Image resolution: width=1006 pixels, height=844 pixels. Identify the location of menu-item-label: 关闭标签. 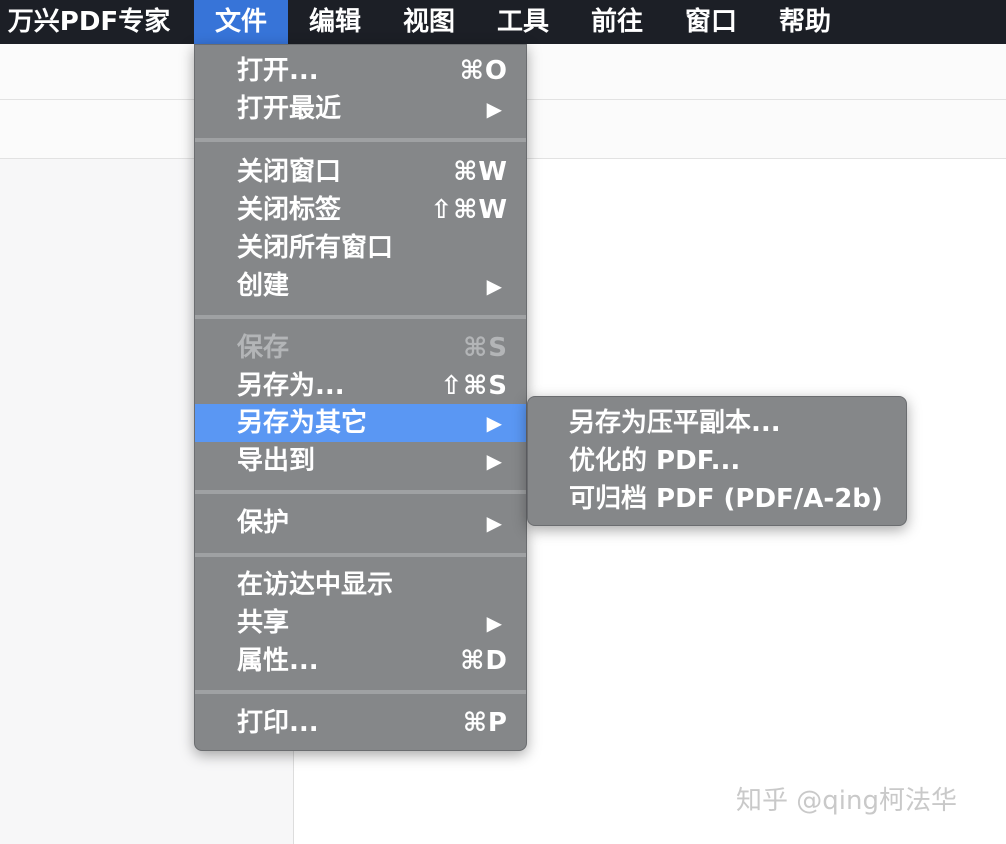
(289, 210).